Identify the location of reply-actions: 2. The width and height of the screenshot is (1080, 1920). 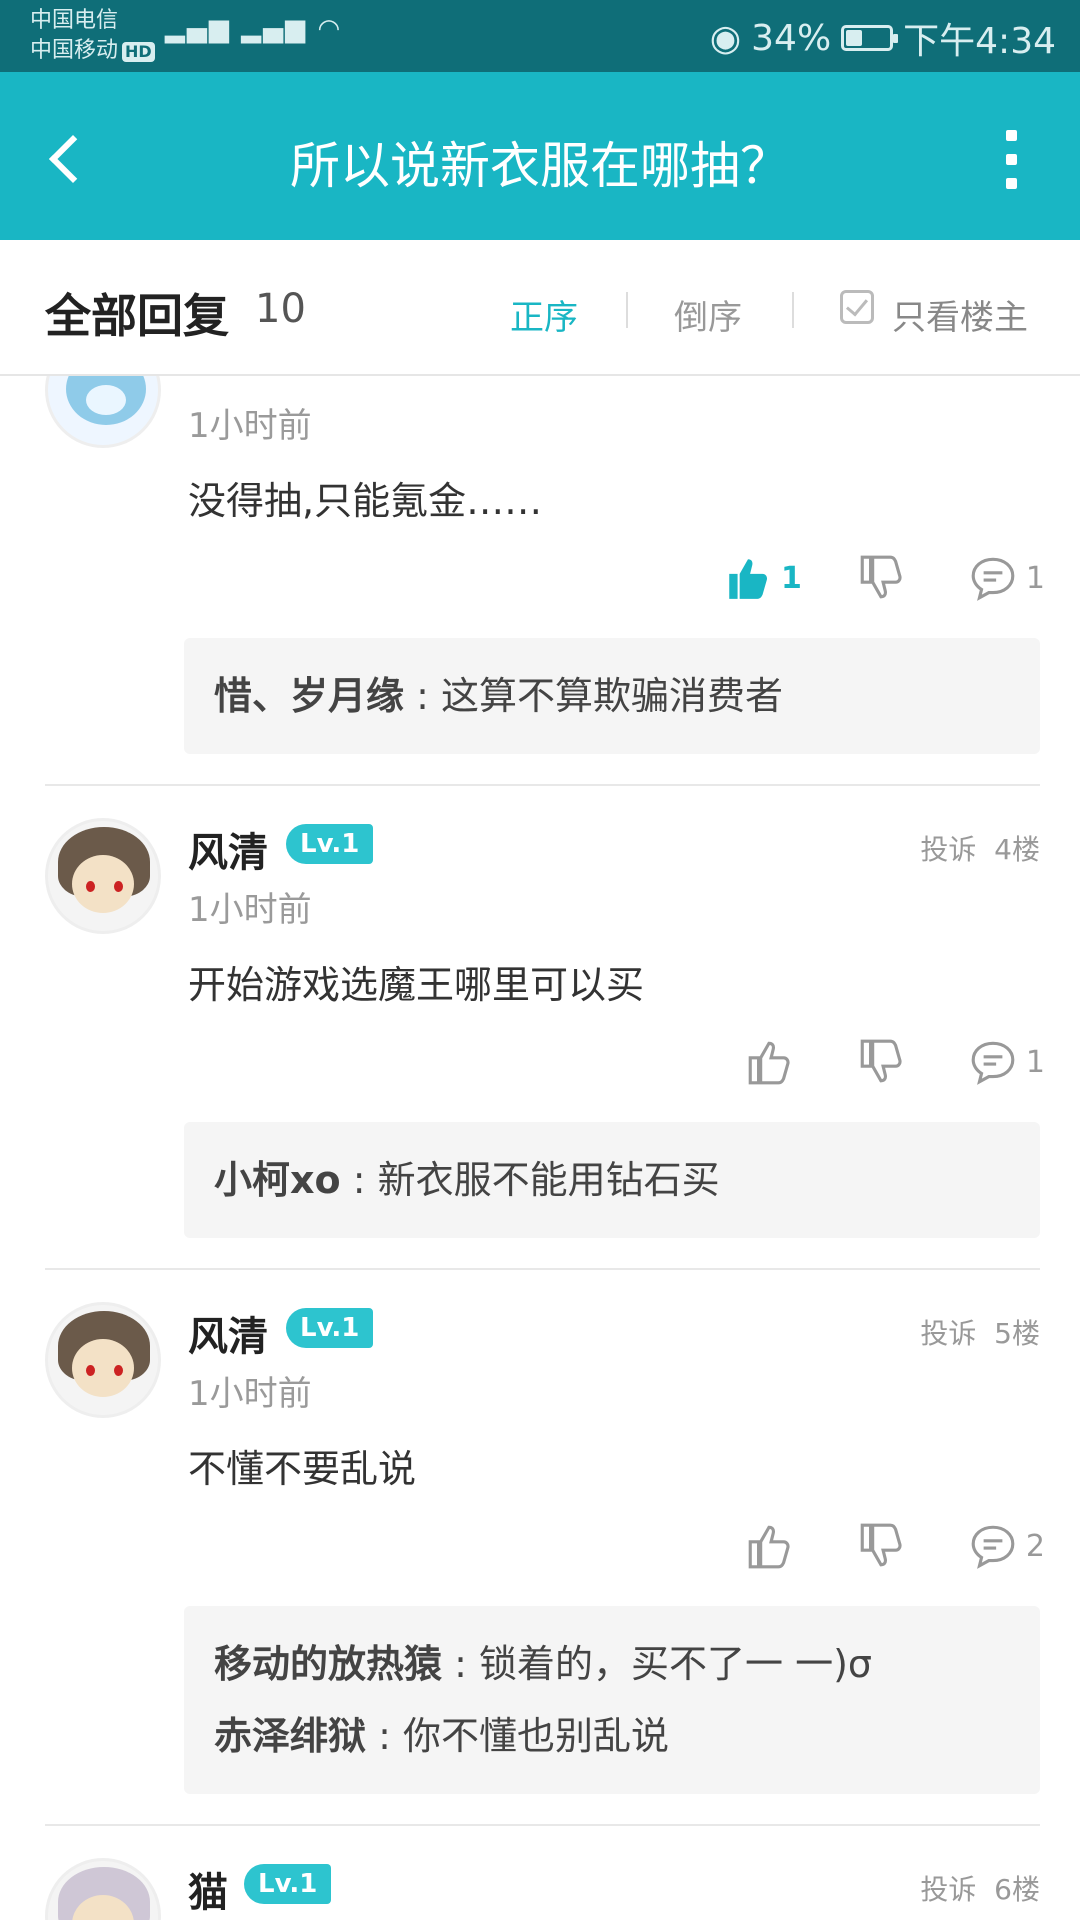
(867, 1546).